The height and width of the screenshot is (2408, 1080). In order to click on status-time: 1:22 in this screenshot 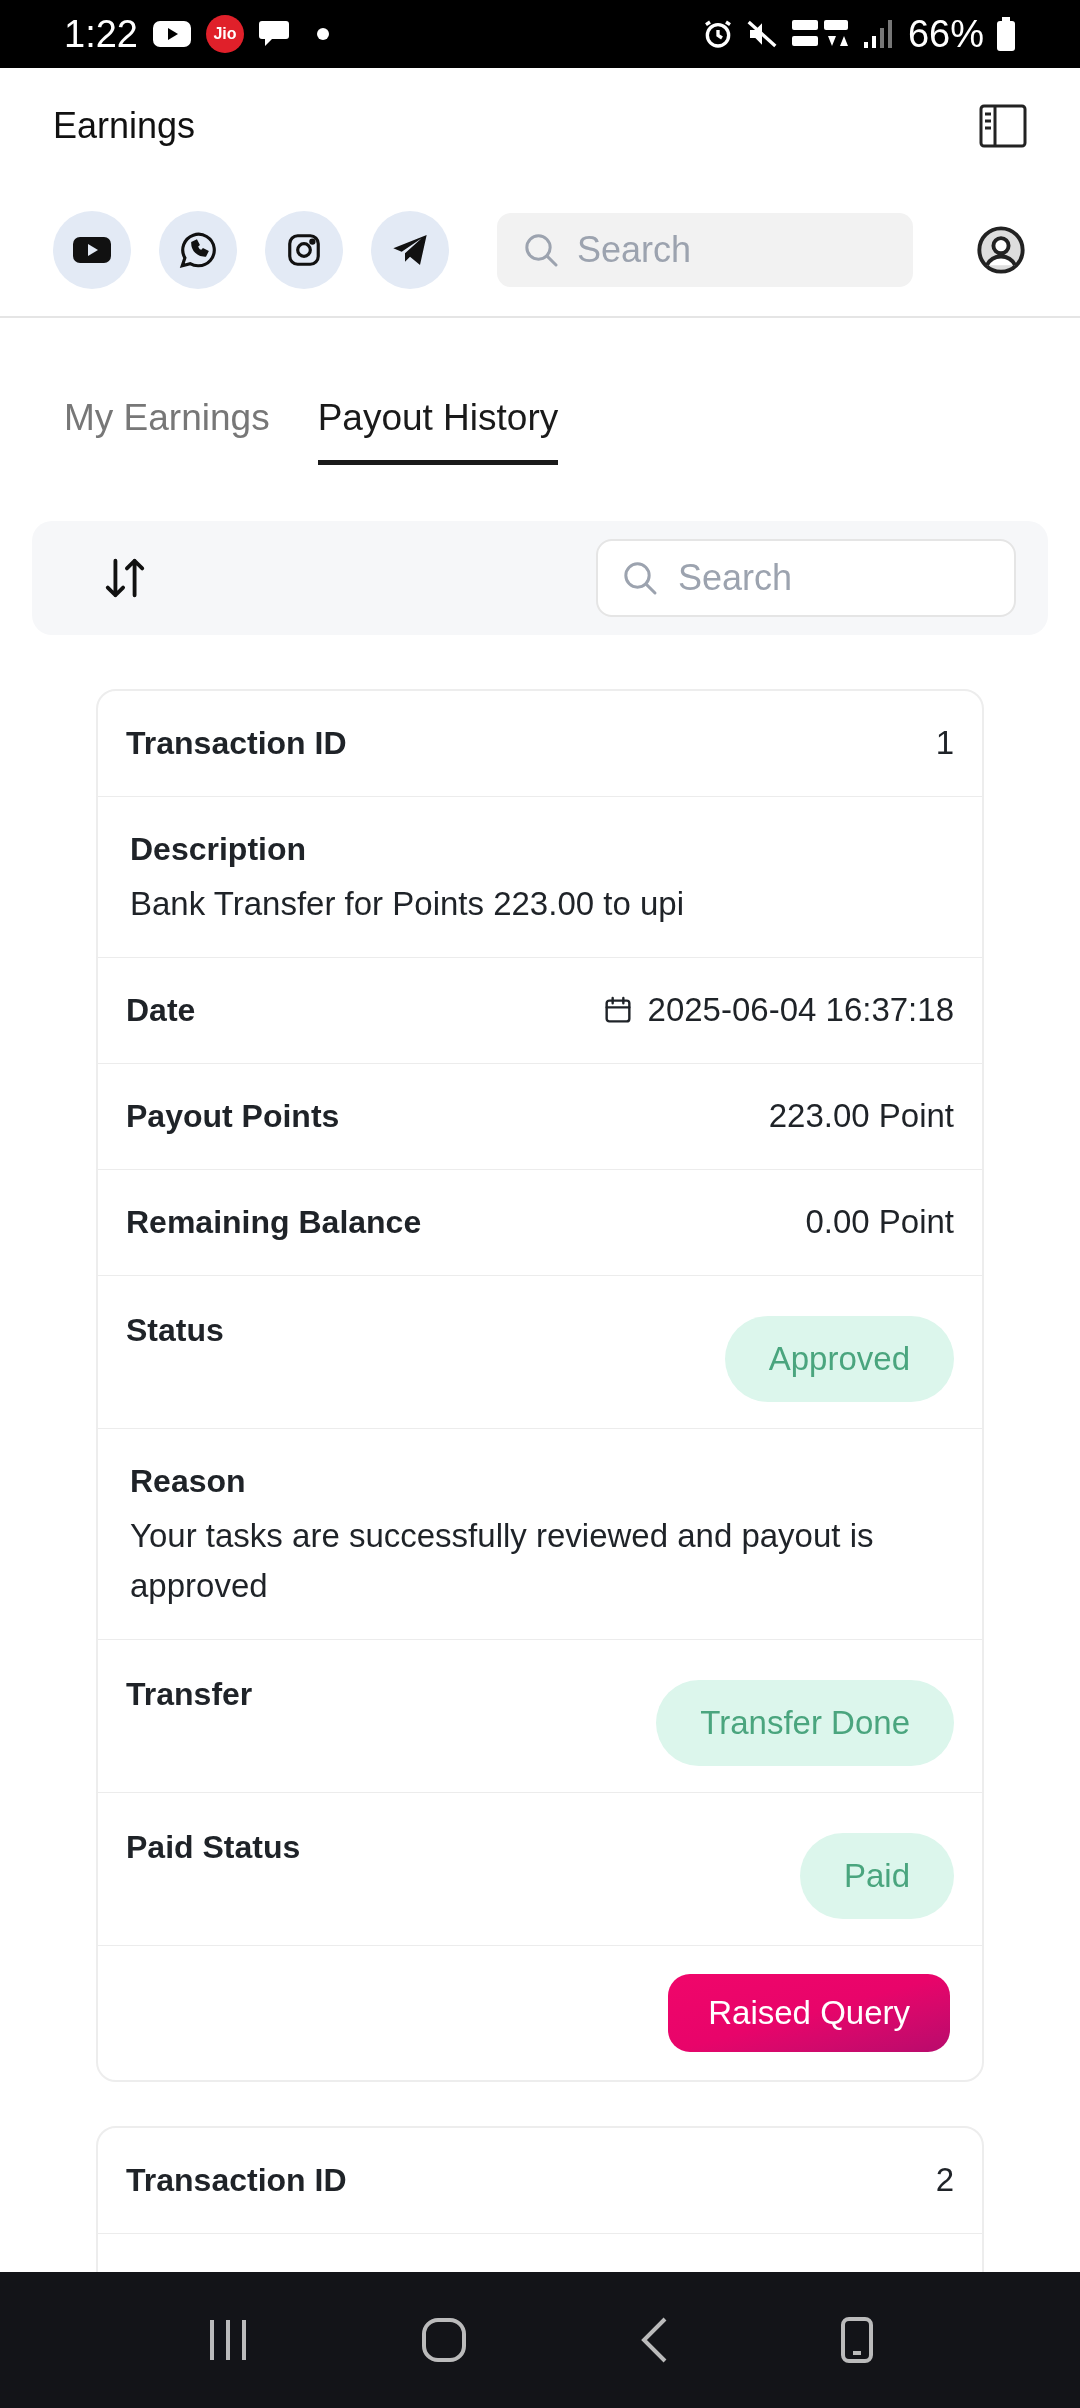, I will do `click(101, 34)`.